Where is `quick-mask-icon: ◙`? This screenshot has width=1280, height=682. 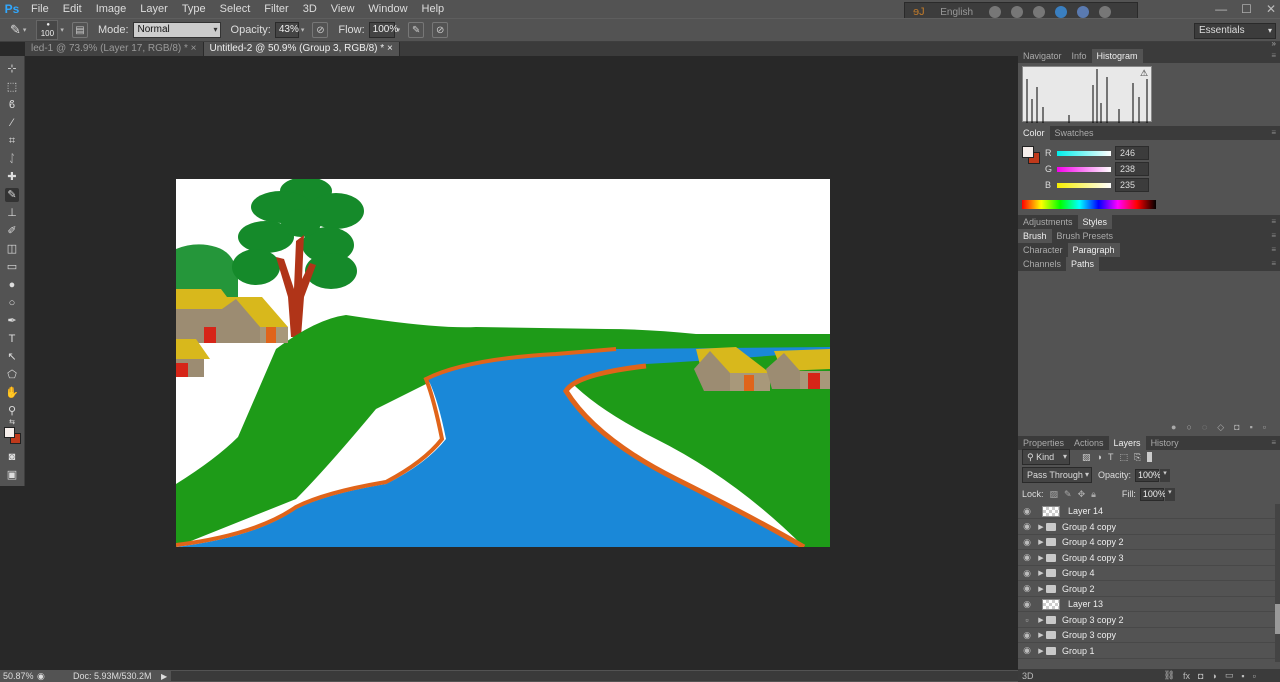 quick-mask-icon: ◙ is located at coordinates (12, 457).